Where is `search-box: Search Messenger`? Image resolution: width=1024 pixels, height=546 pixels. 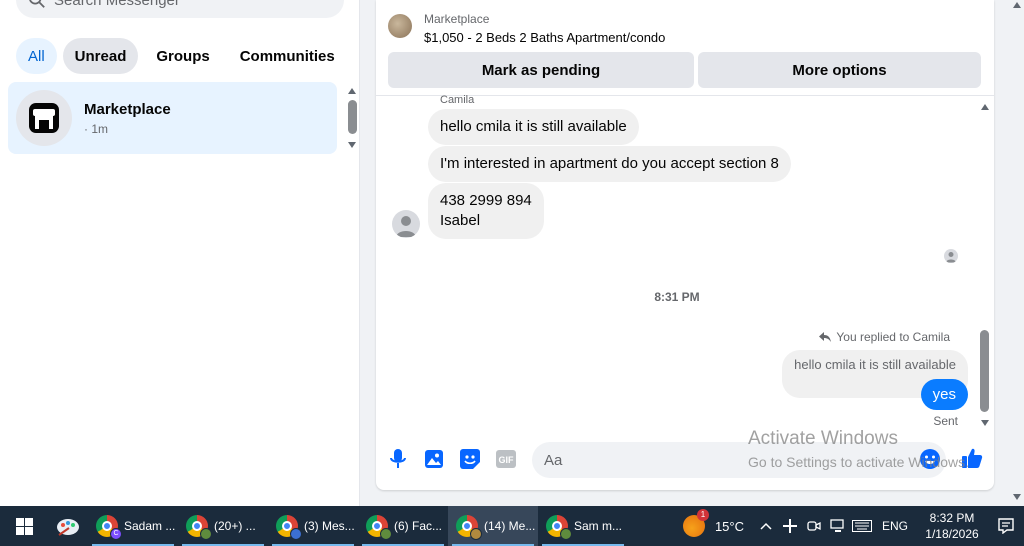
search-box: Search Messenger is located at coordinates (180, 9).